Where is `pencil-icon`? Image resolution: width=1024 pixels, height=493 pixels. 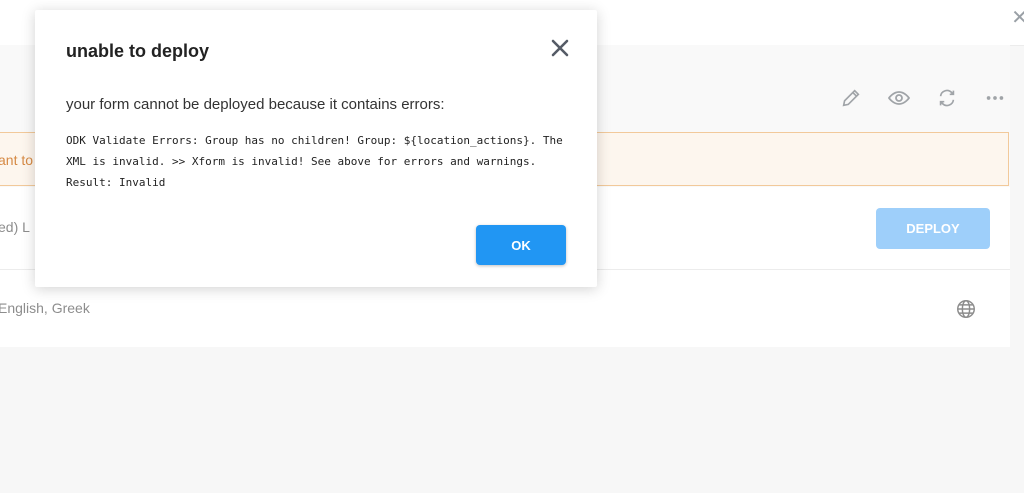
pencil-icon is located at coordinates (851, 98).